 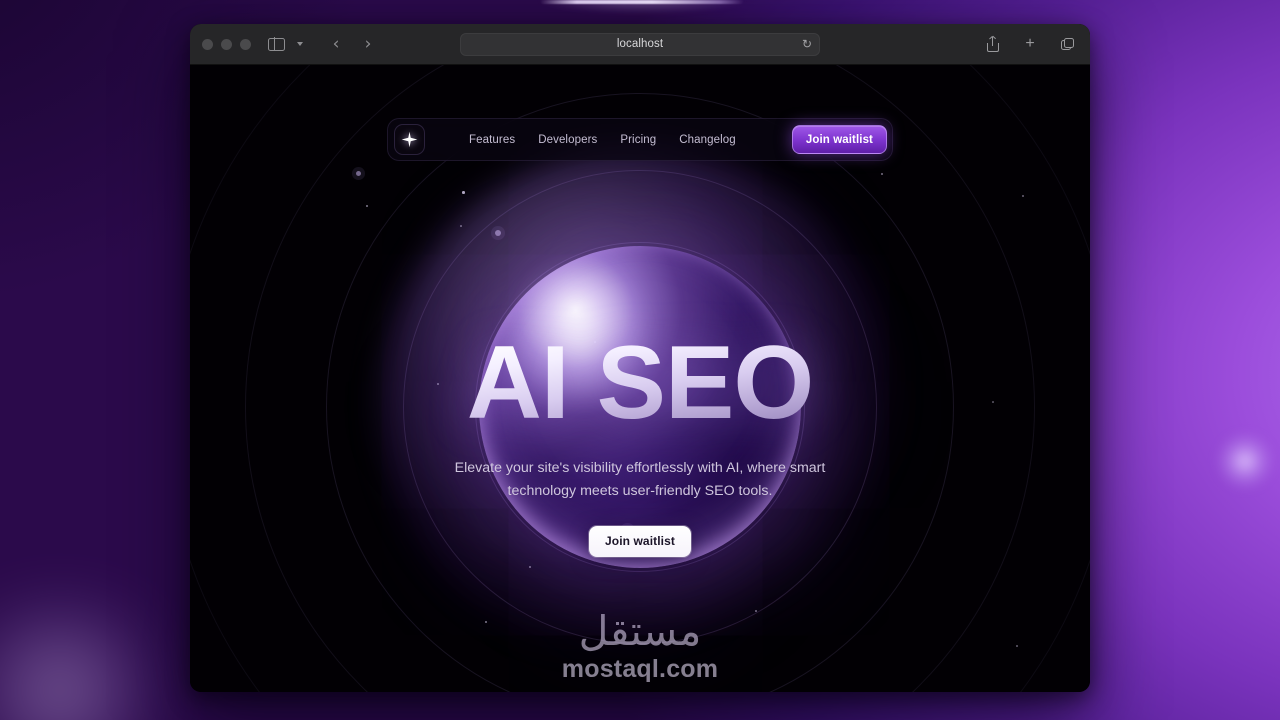 I want to click on share-icon, so click(x=993, y=44).